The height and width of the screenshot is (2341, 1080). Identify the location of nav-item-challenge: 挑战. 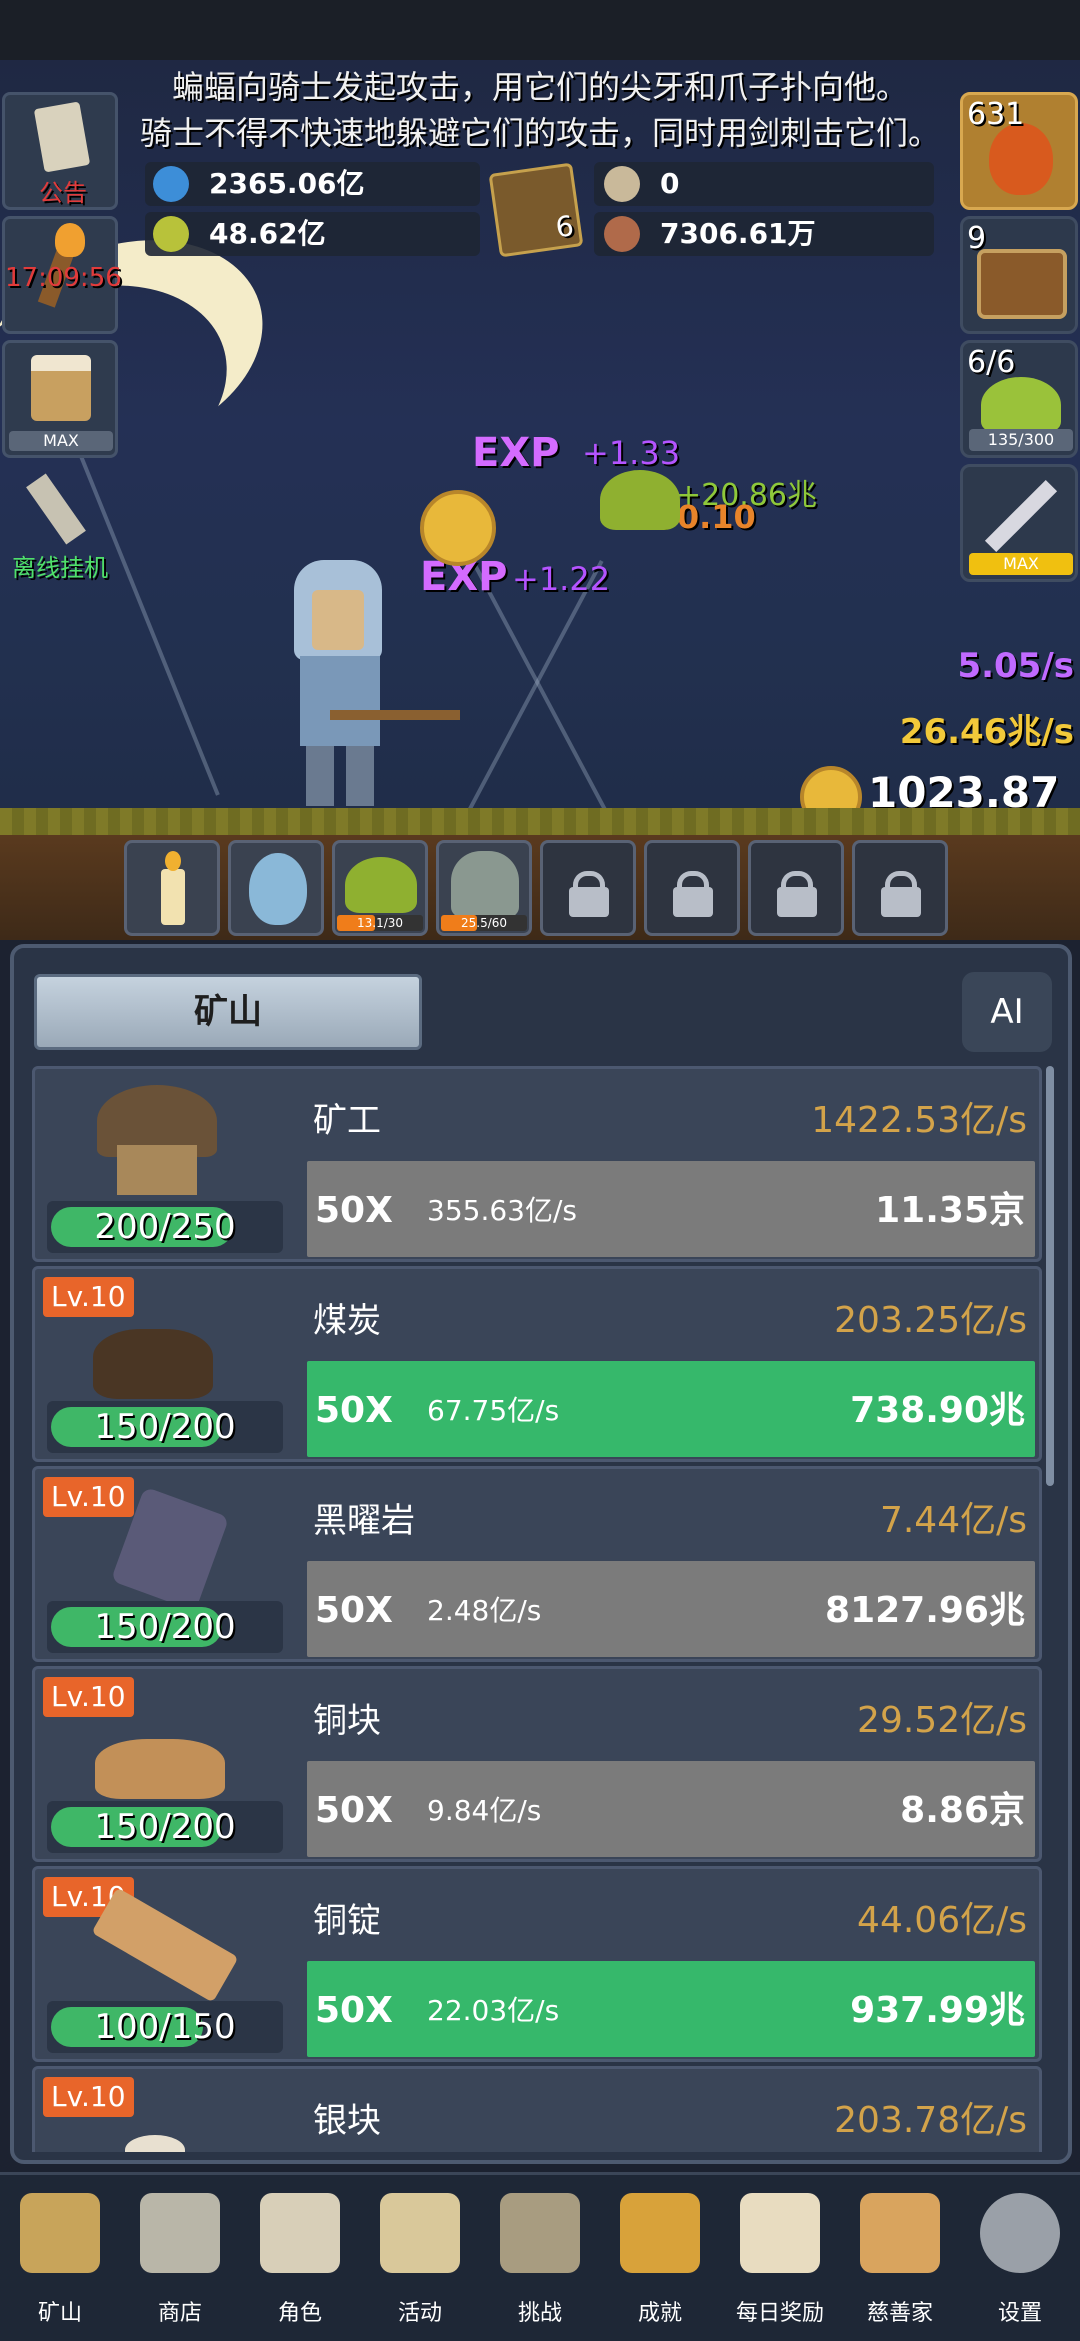
(540, 2258).